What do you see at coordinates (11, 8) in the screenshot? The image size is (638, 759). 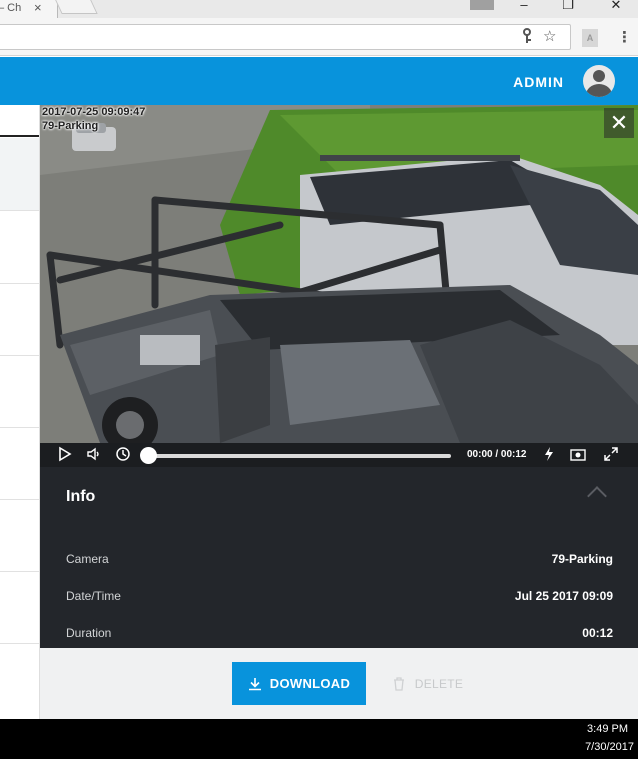 I see `tab-title: – Ch` at bounding box center [11, 8].